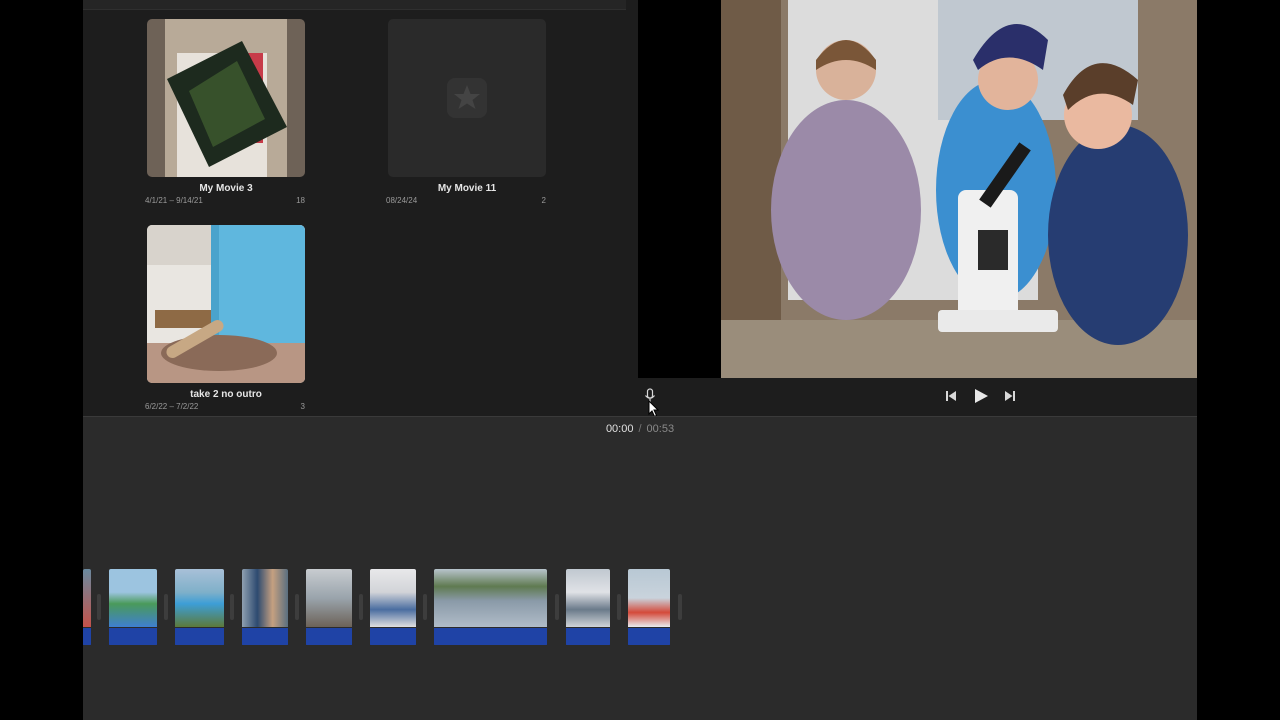 The height and width of the screenshot is (720, 1280). Describe the element at coordinates (174, 200) in the screenshot. I see `project-dates: 4/1/21 – 9/14/21` at that location.